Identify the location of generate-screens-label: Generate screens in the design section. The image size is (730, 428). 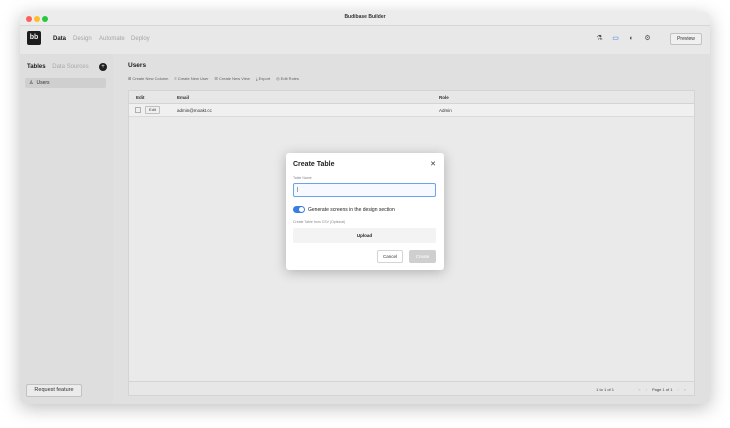
(351, 210).